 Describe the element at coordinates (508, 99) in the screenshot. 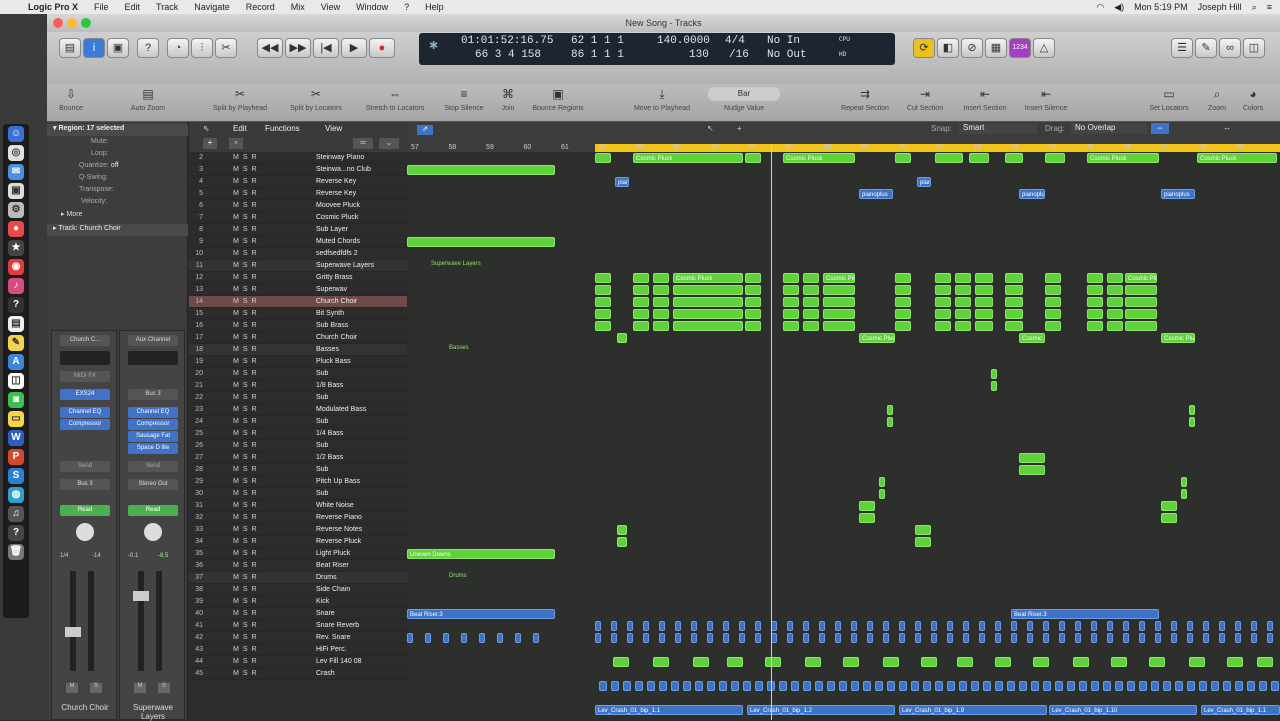

I see `tb-join: ⌘ Join` at that location.